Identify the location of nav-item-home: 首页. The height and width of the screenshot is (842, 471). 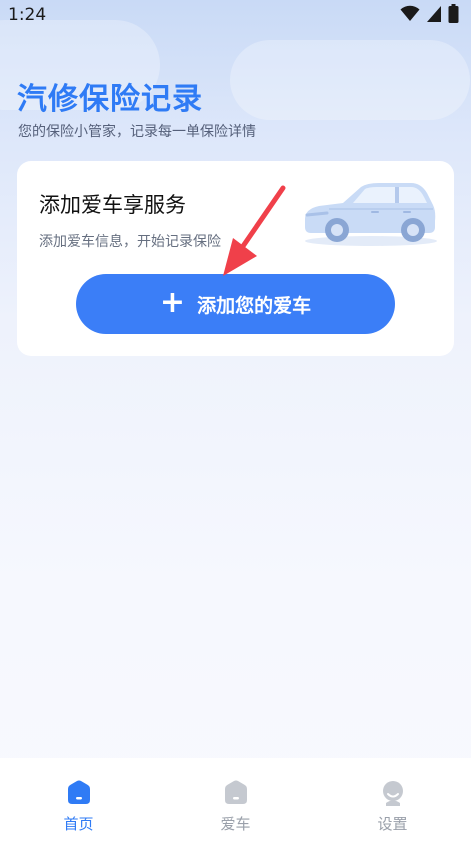
(78, 800).